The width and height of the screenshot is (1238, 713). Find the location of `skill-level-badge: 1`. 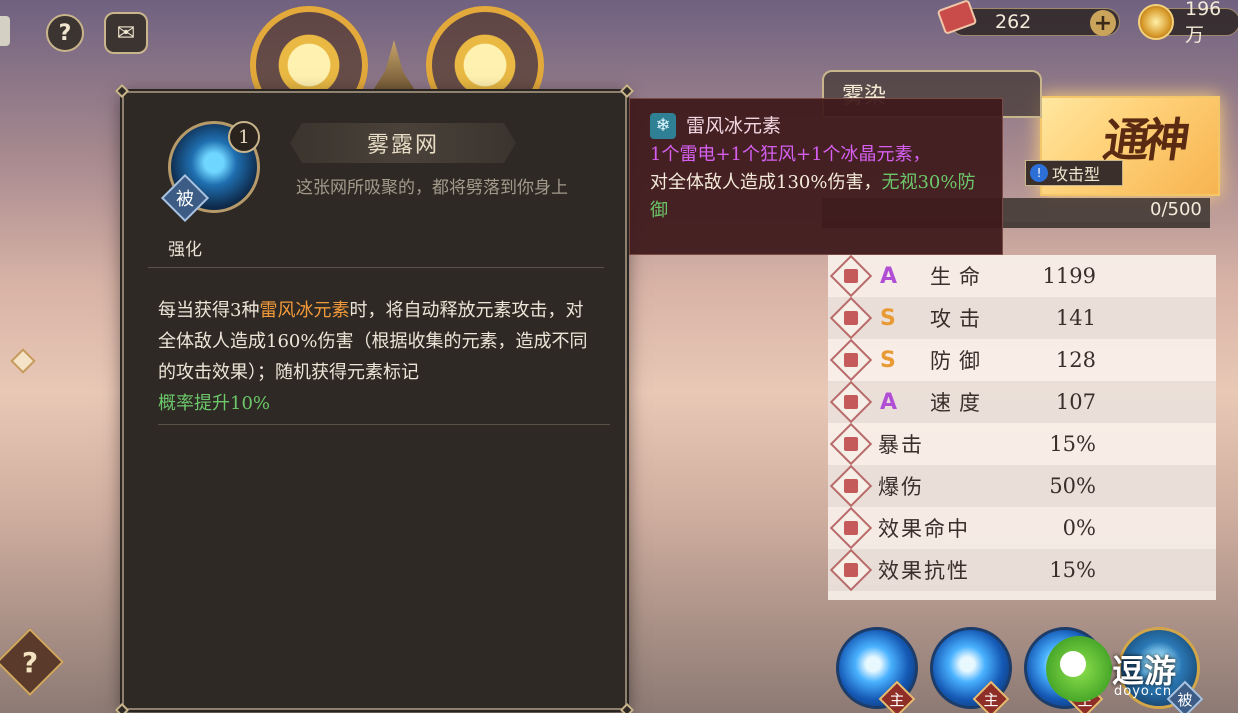

skill-level-badge: 1 is located at coordinates (244, 137).